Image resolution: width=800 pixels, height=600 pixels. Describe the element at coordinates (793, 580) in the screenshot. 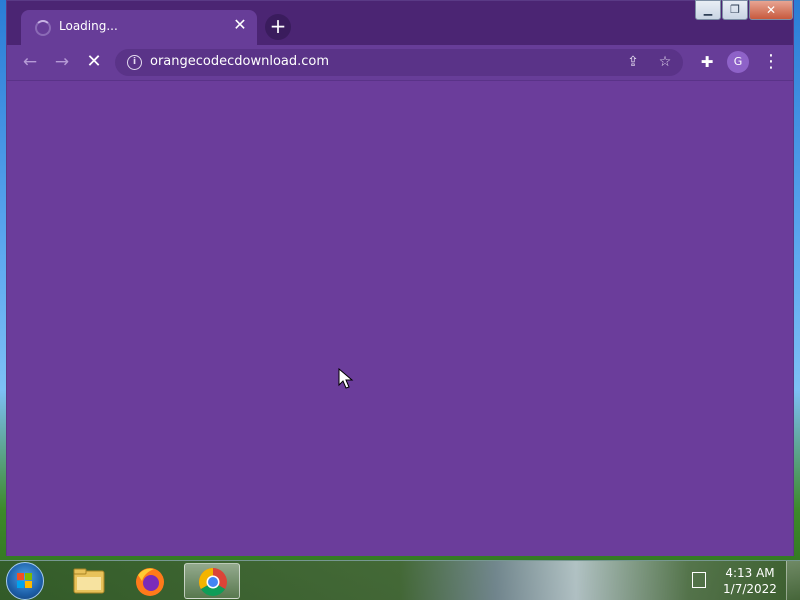

I see `show-desktop-button` at that location.